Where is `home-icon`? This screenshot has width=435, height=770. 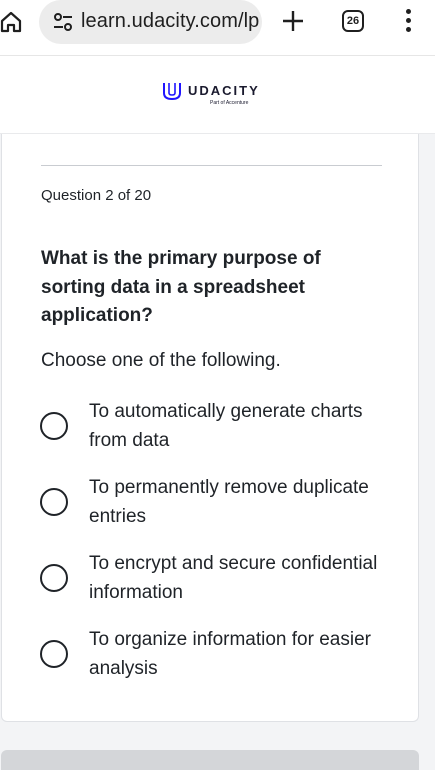
home-icon is located at coordinates (11, 22).